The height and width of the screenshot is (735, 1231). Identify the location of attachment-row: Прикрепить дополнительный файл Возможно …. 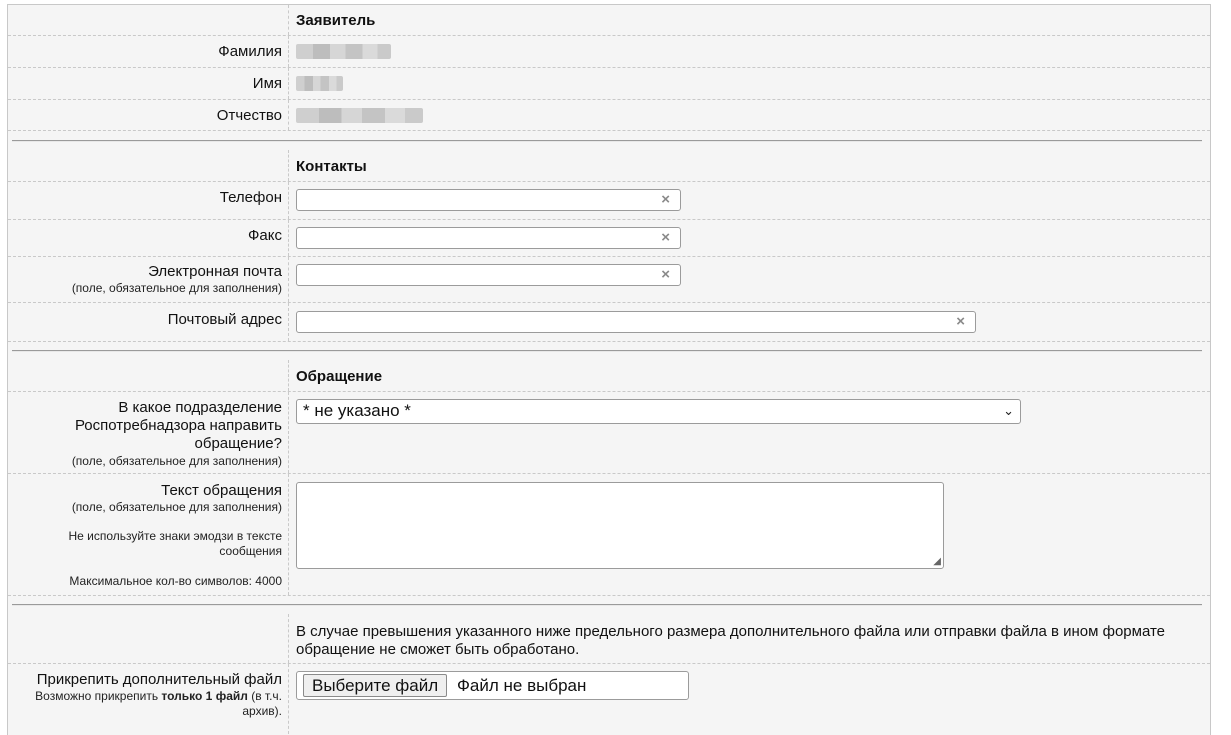
(609, 699).